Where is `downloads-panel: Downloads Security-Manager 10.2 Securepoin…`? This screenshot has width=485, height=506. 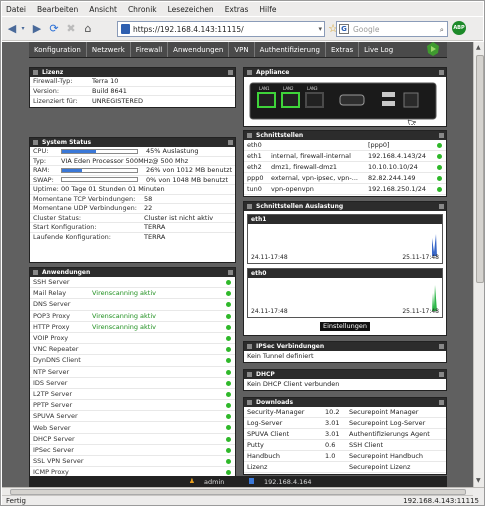 downloads-panel: Downloads Security-Manager 10.2 Securepoin… is located at coordinates (345, 436).